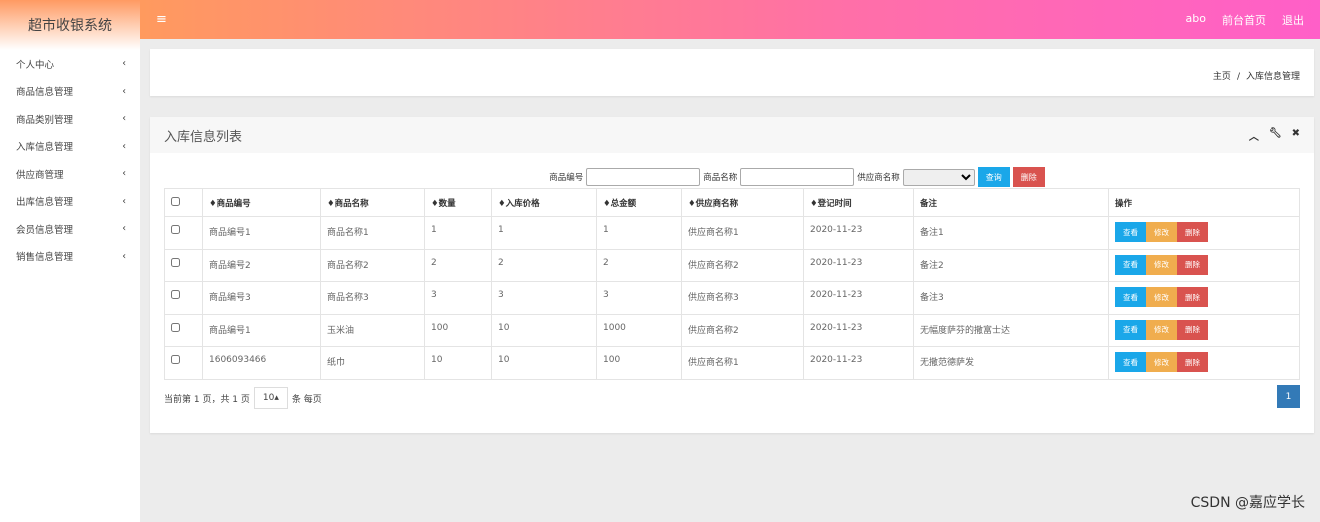  What do you see at coordinates (161, 19) in the screenshot?
I see `menu-toggle-icon: ≡` at bounding box center [161, 19].